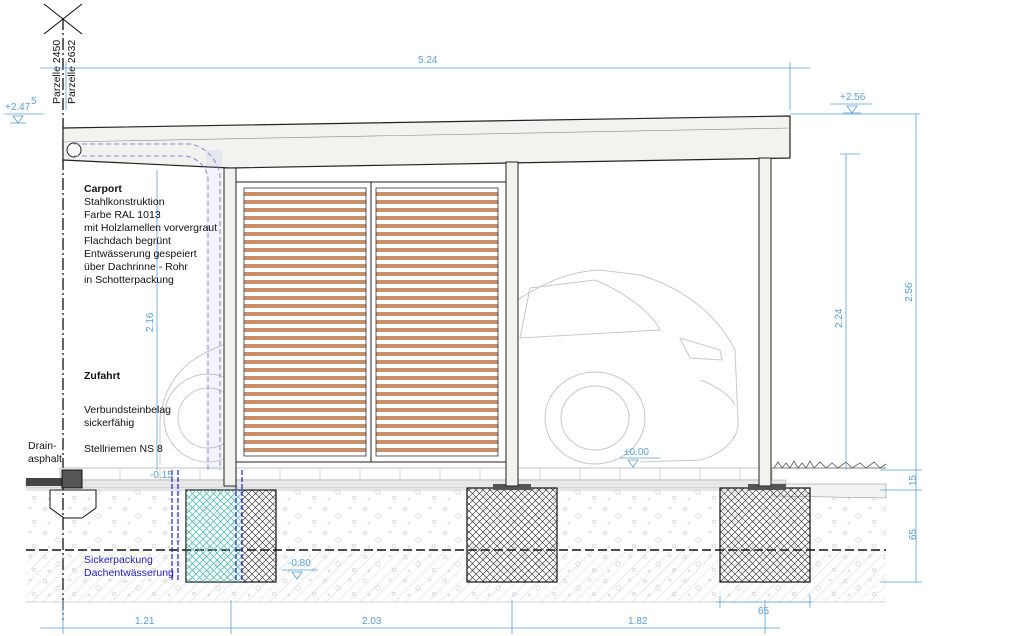 This screenshot has height=636, width=1024. I want to click on svg-text: Sickerpackung, so click(118, 560).